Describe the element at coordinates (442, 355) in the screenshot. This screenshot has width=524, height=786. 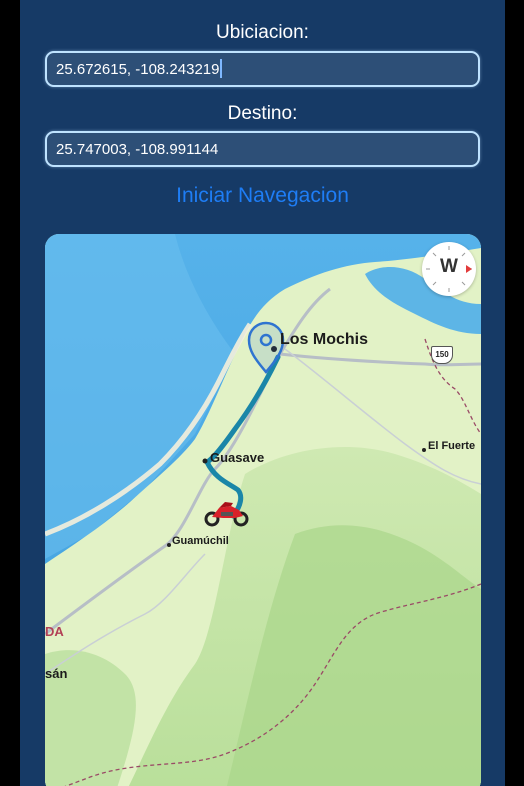
I see `highway-shield: 150` at that location.